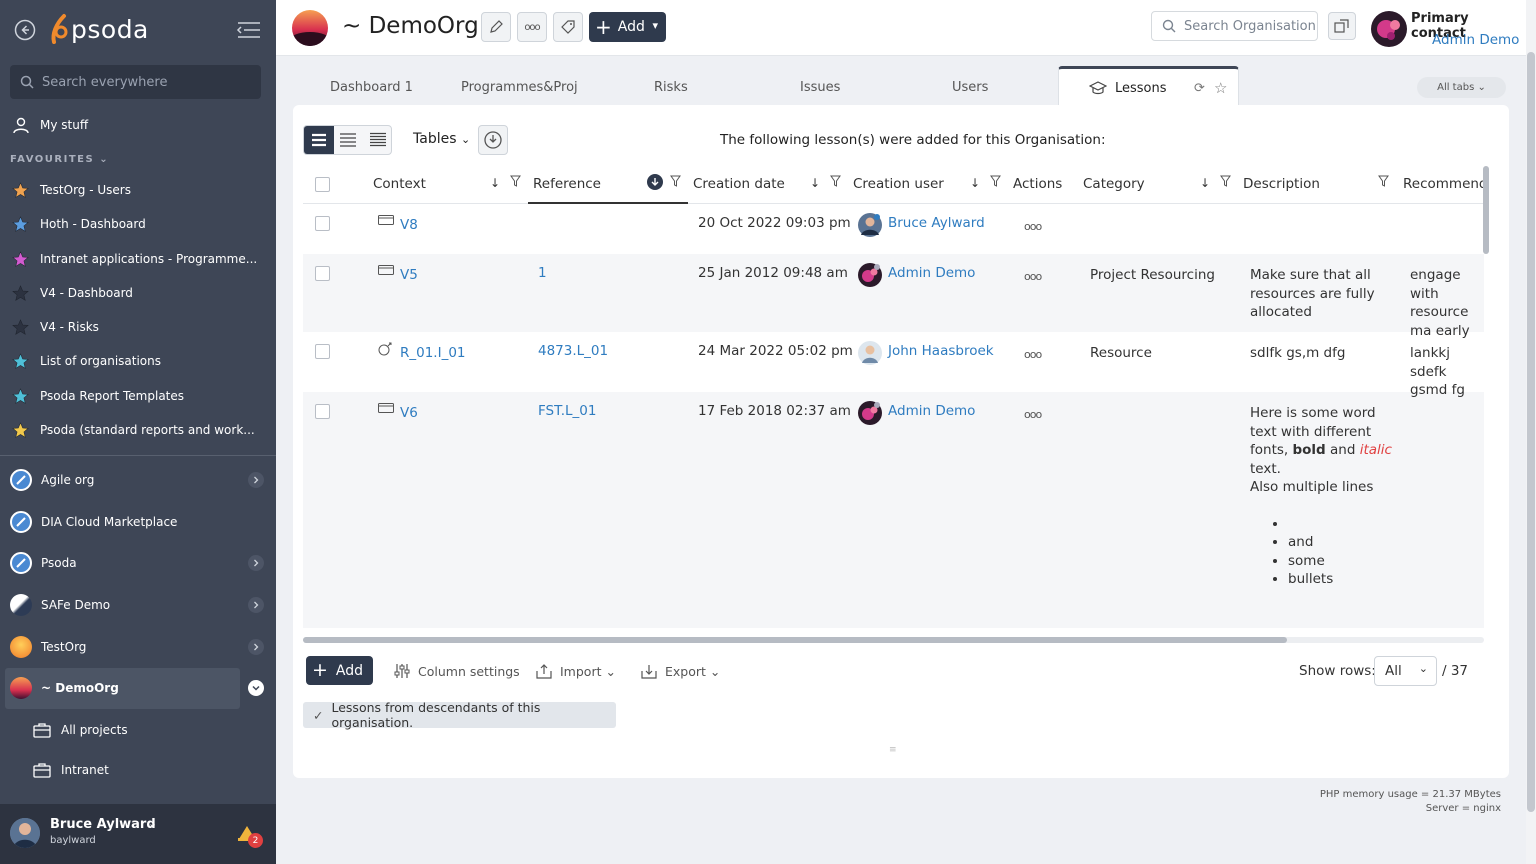 This screenshot has height=864, width=1536. I want to click on reference-link: FST.L_01, so click(567, 411).